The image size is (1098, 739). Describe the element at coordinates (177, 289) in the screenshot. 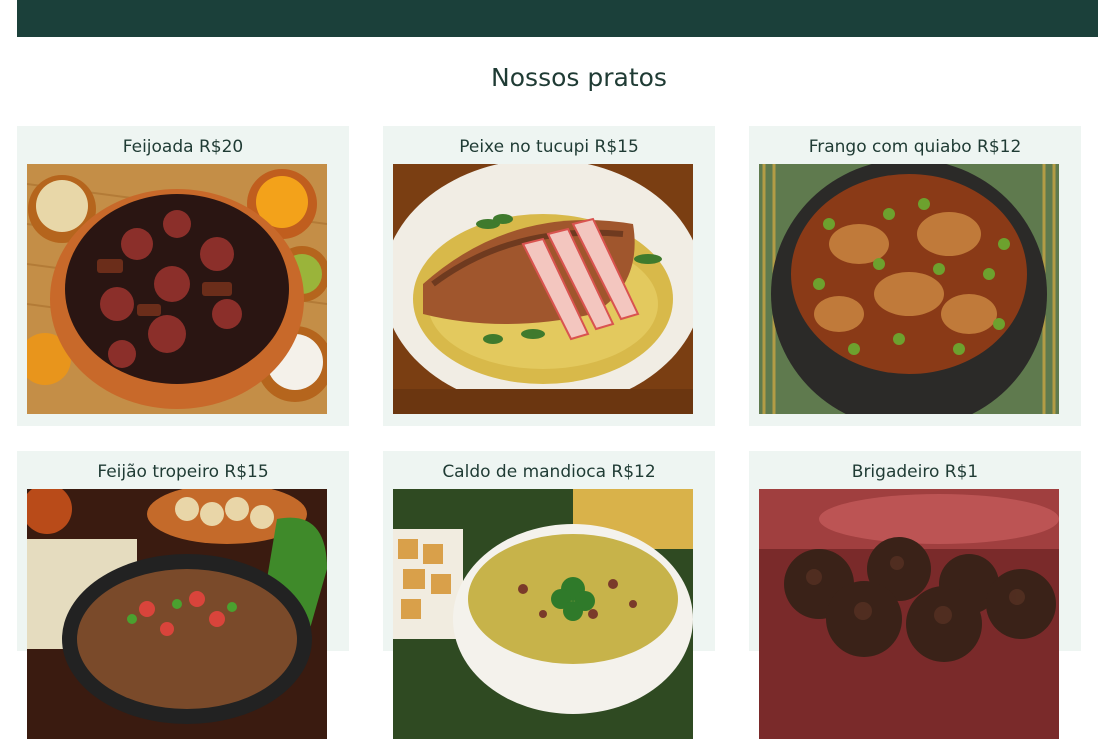

I see `feijoada-photo` at that location.